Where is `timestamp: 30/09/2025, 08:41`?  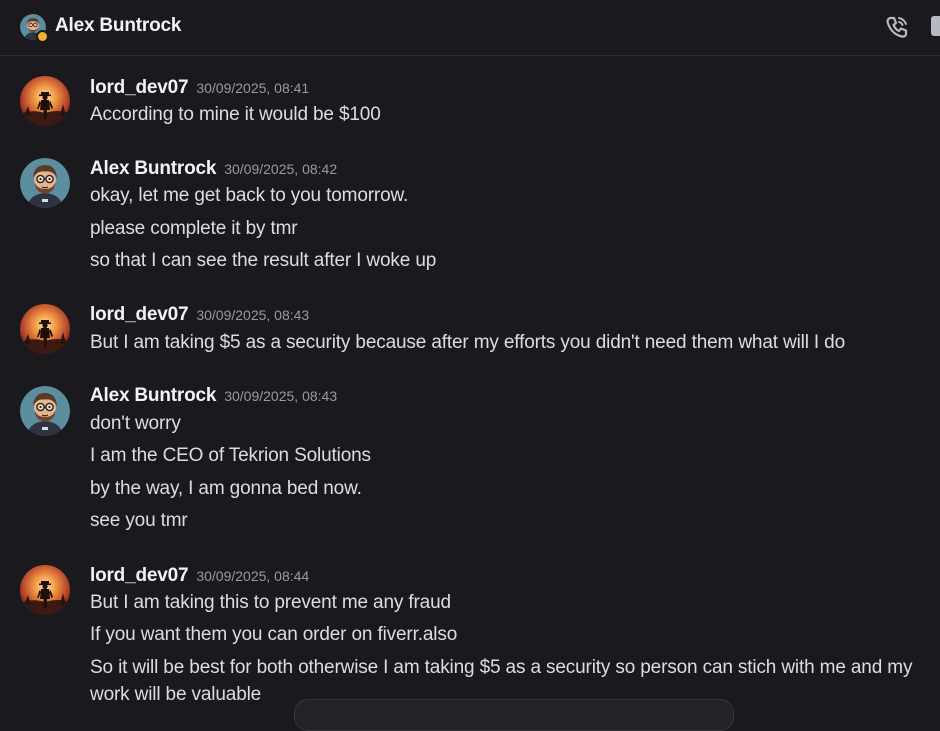 timestamp: 30/09/2025, 08:41 is located at coordinates (253, 88).